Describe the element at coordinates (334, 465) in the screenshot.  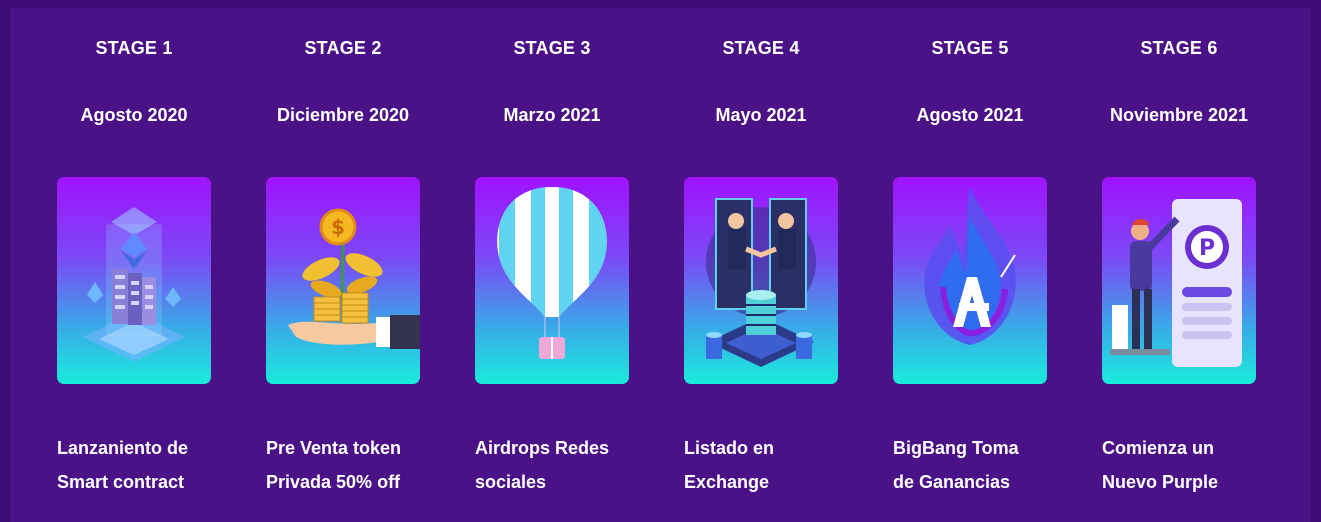
I see `stage-description: Pre Venta token Privada 50% off` at that location.